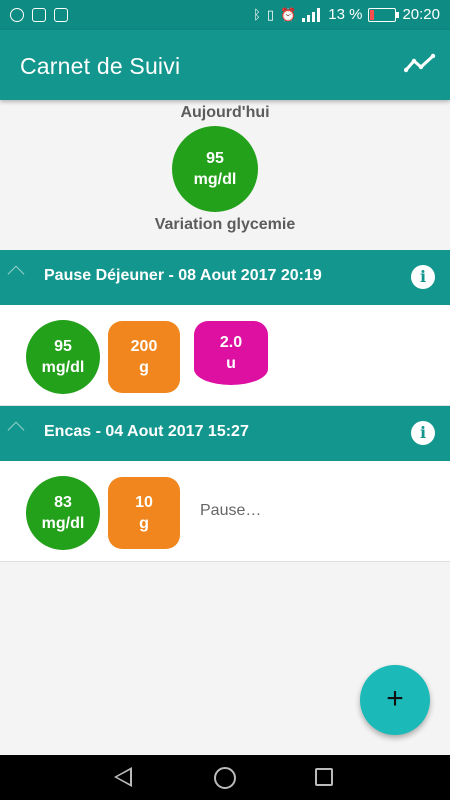 This screenshot has height=800, width=450. I want to click on insulin-badge: 2.0 u, so click(231, 353).